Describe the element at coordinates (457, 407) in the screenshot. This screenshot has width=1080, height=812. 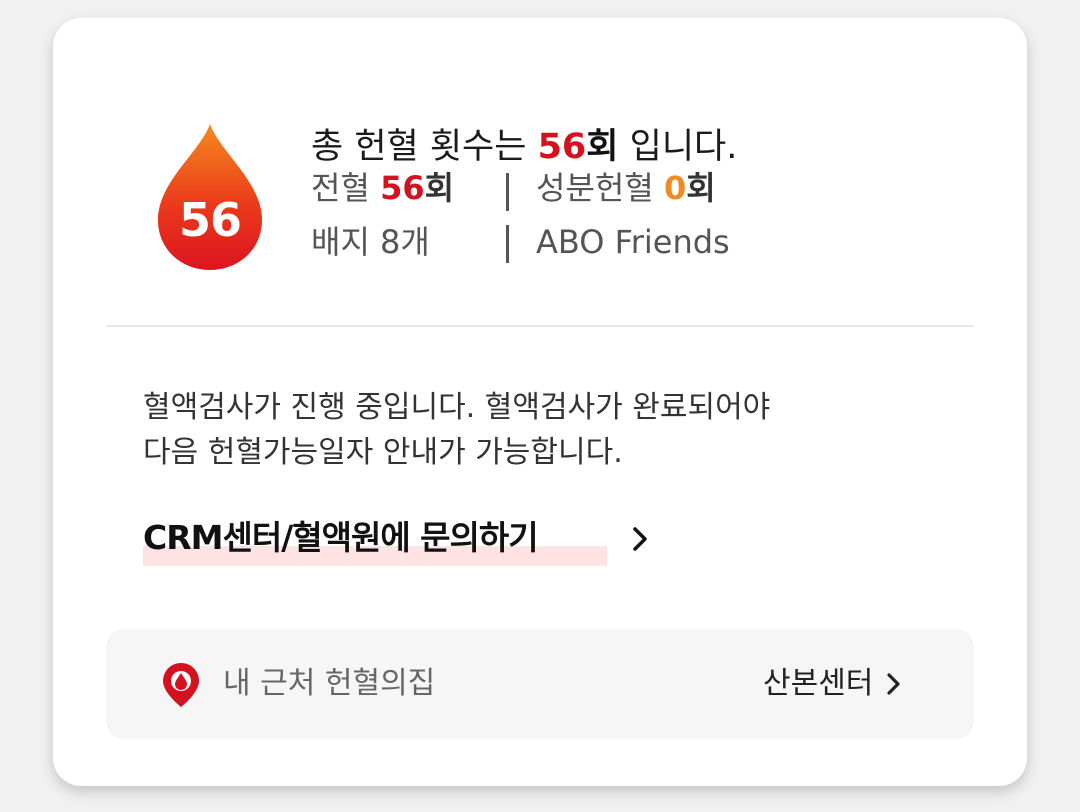
I see `notice-line-1: 혈액검사가 진행 중입니다. 혈액검사가 완료되어야` at that location.